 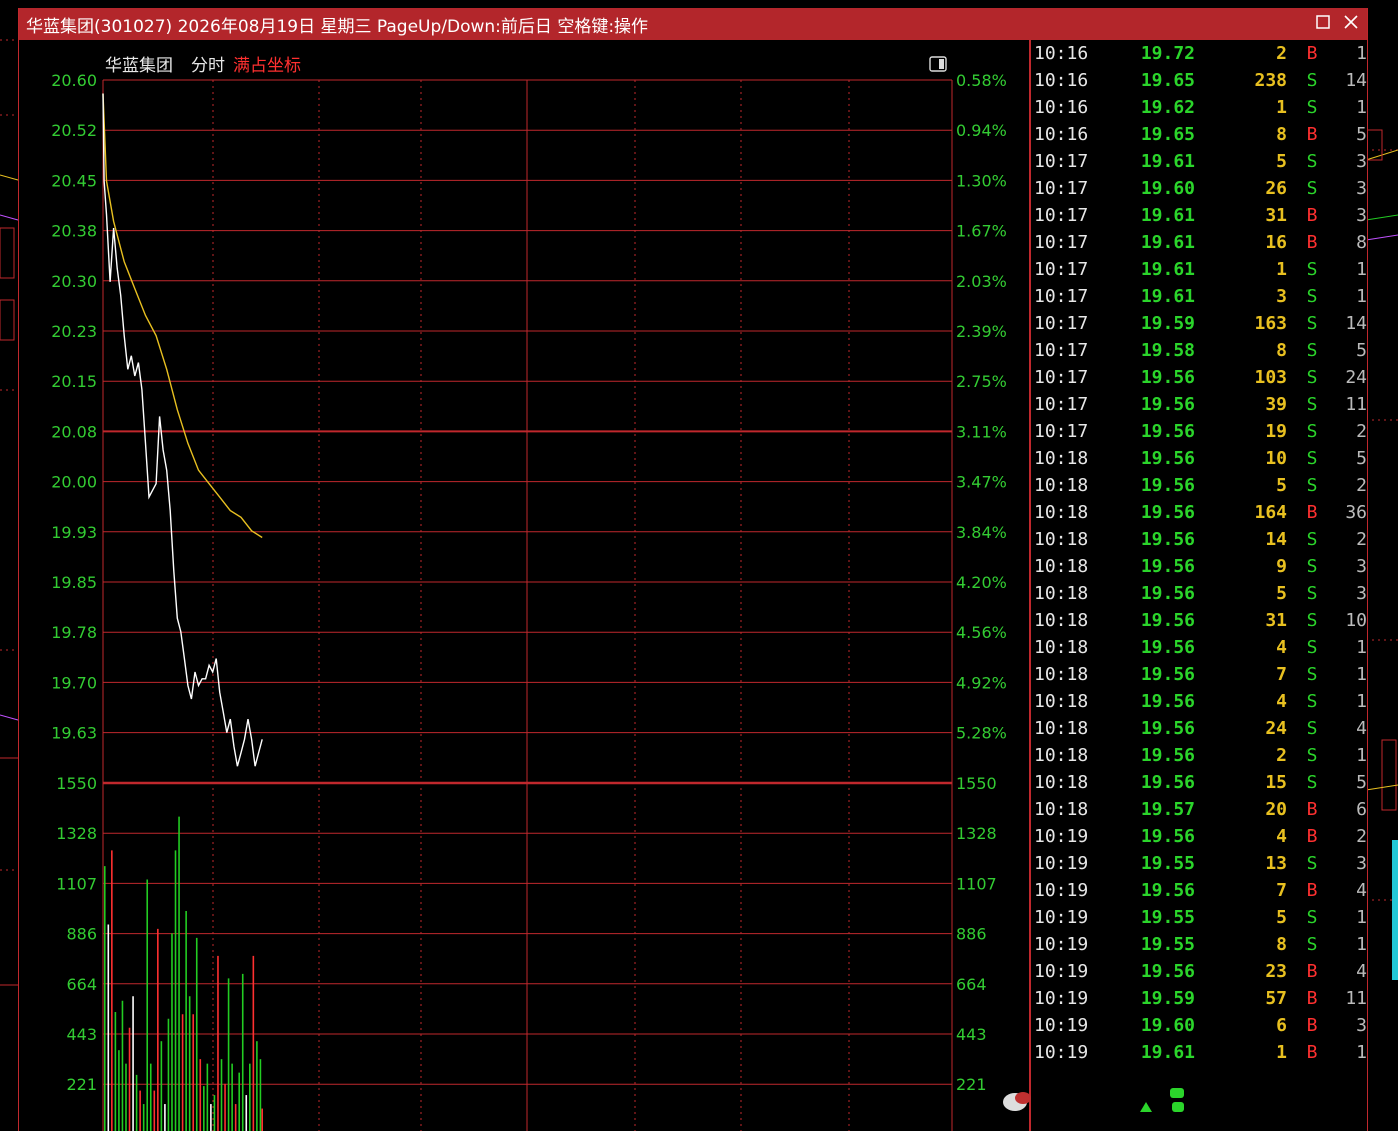 What do you see at coordinates (1276, 242) in the screenshot?
I see `tick-volume: 16` at bounding box center [1276, 242].